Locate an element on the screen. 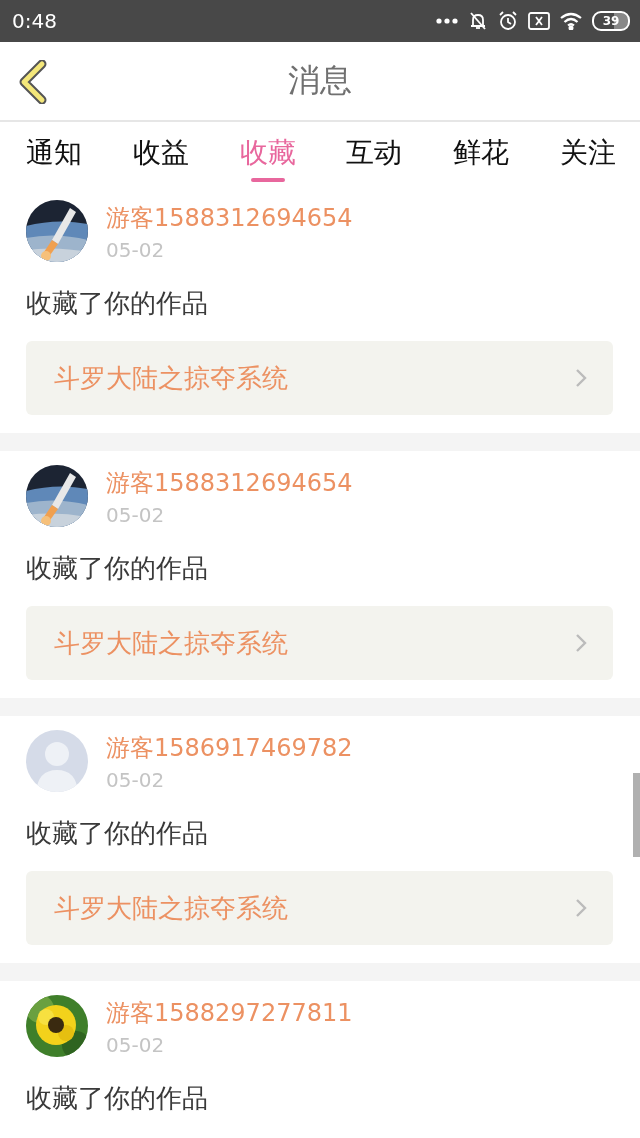 The image size is (640, 1138). sim-icon is located at coordinates (539, 21).